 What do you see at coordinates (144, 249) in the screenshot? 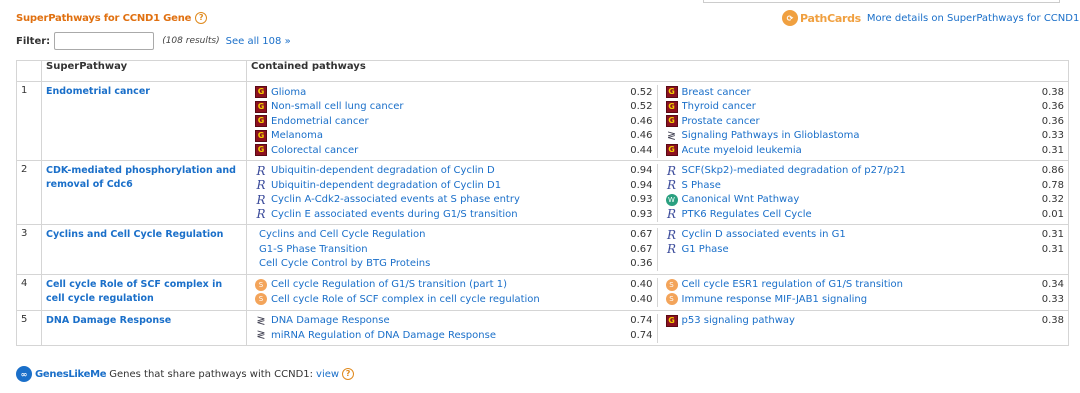
I see `superpathway-cell: Cyclins and Cell Cycle Regulation` at bounding box center [144, 249].